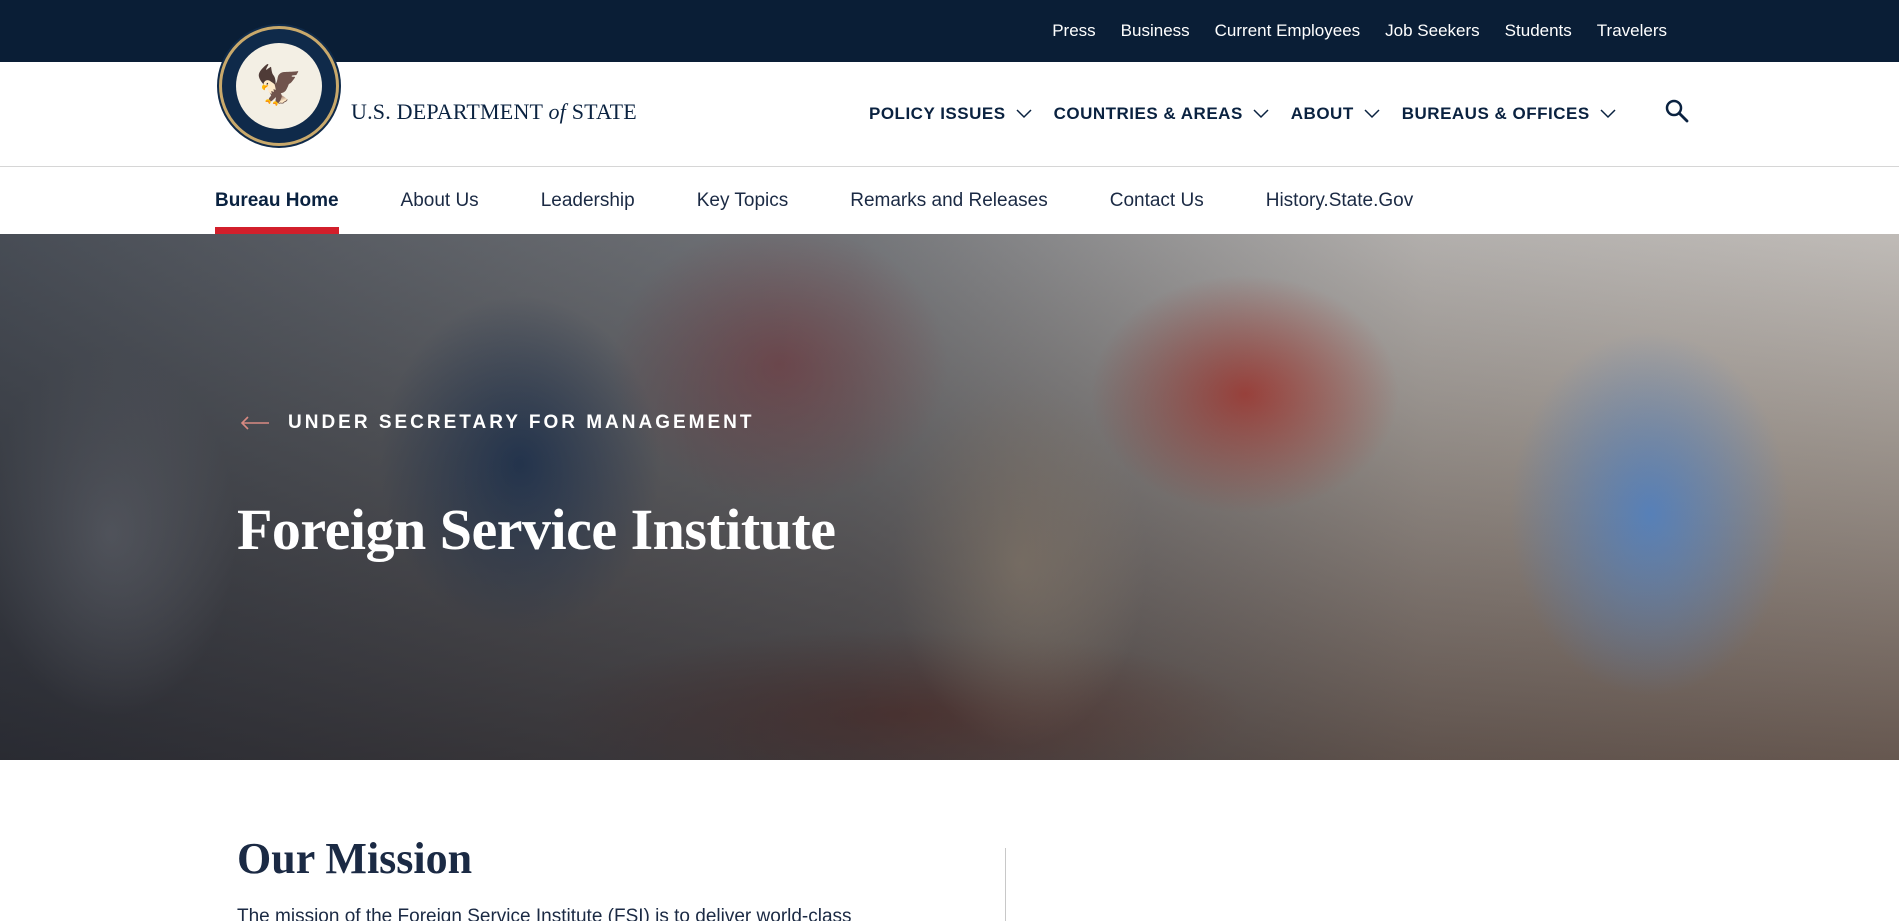 This screenshot has height=921, width=1899. I want to click on parent-bureau-link: UNDER SECRETARY FOR MANAGEMENT, so click(497, 423).